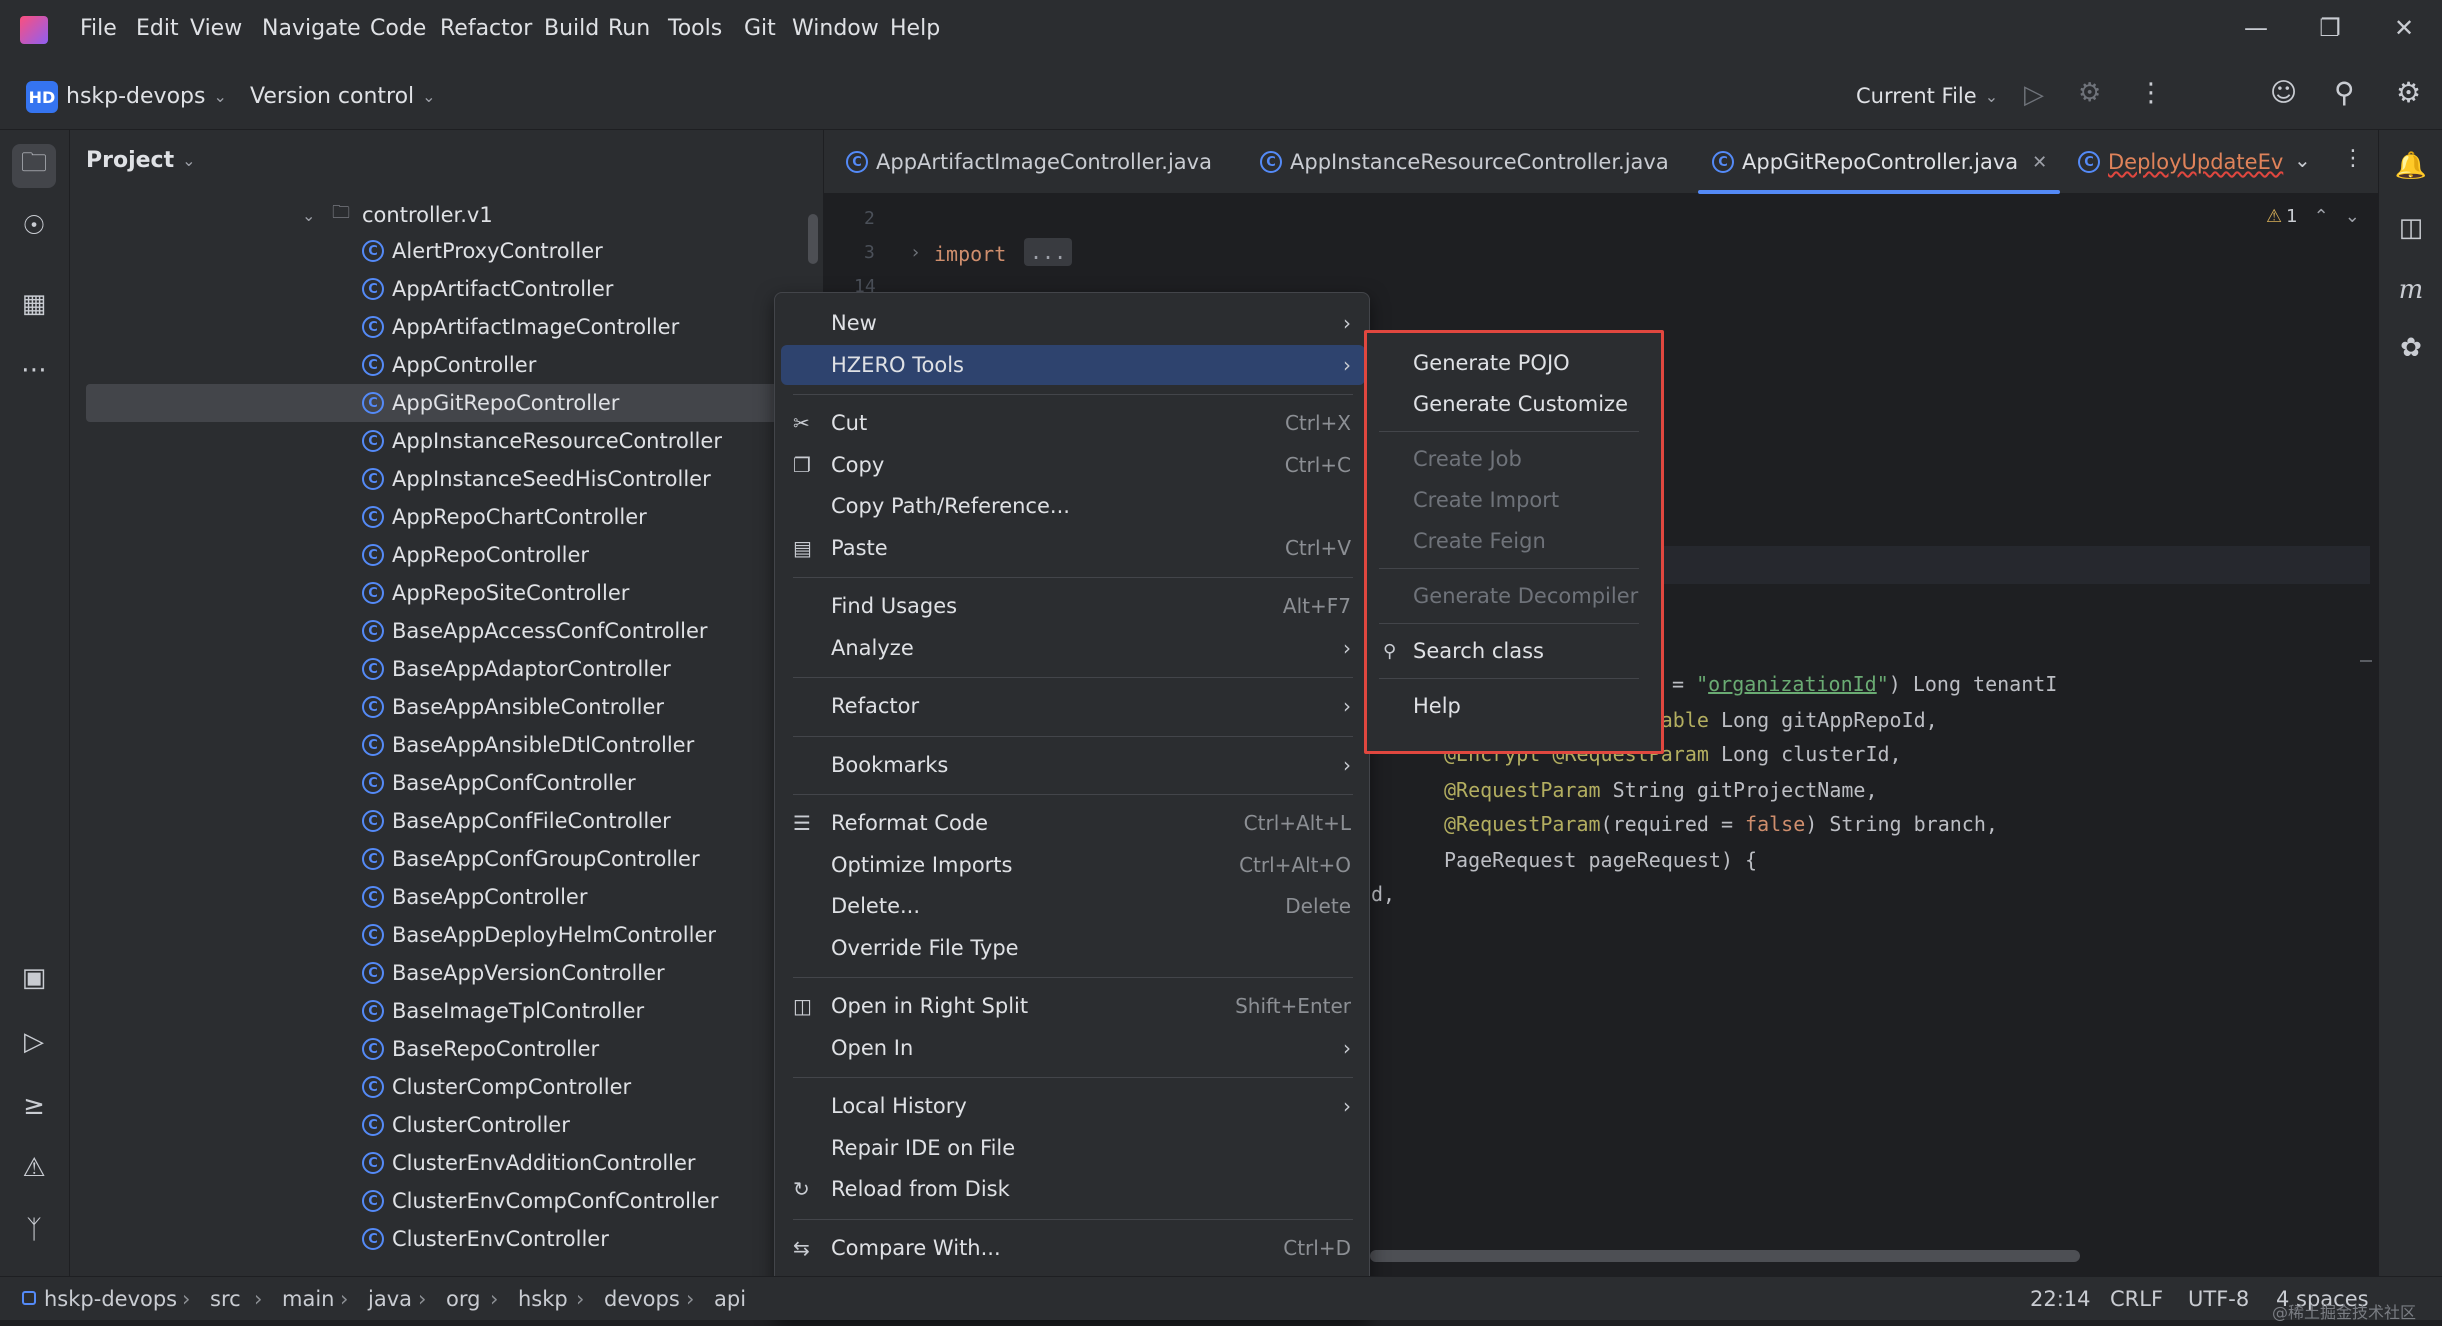 Image resolution: width=2442 pixels, height=1326 pixels. What do you see at coordinates (2411, 228) in the screenshot?
I see `database-icon: ◫` at bounding box center [2411, 228].